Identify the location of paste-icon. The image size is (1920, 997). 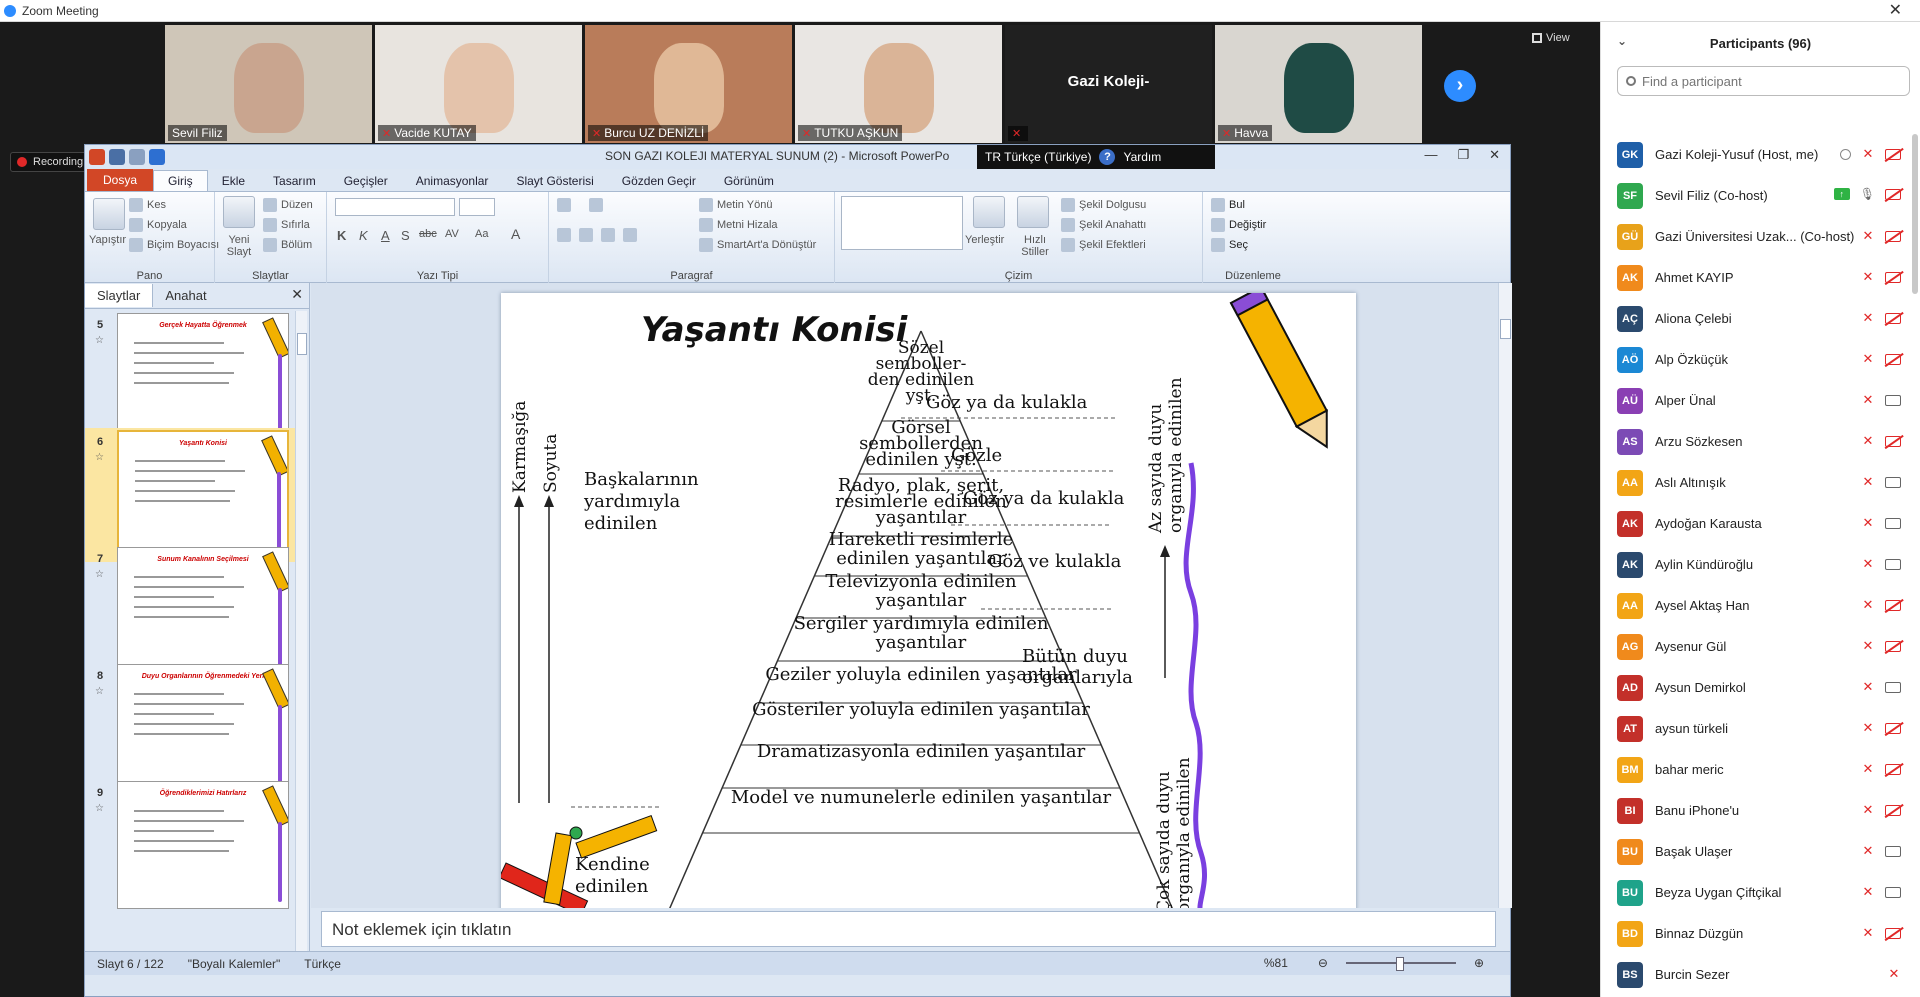
(109, 214).